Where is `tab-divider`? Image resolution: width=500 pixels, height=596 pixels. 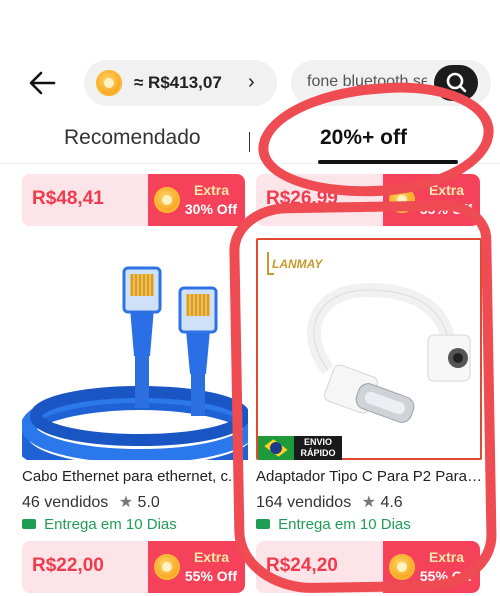 tab-divider is located at coordinates (249, 142).